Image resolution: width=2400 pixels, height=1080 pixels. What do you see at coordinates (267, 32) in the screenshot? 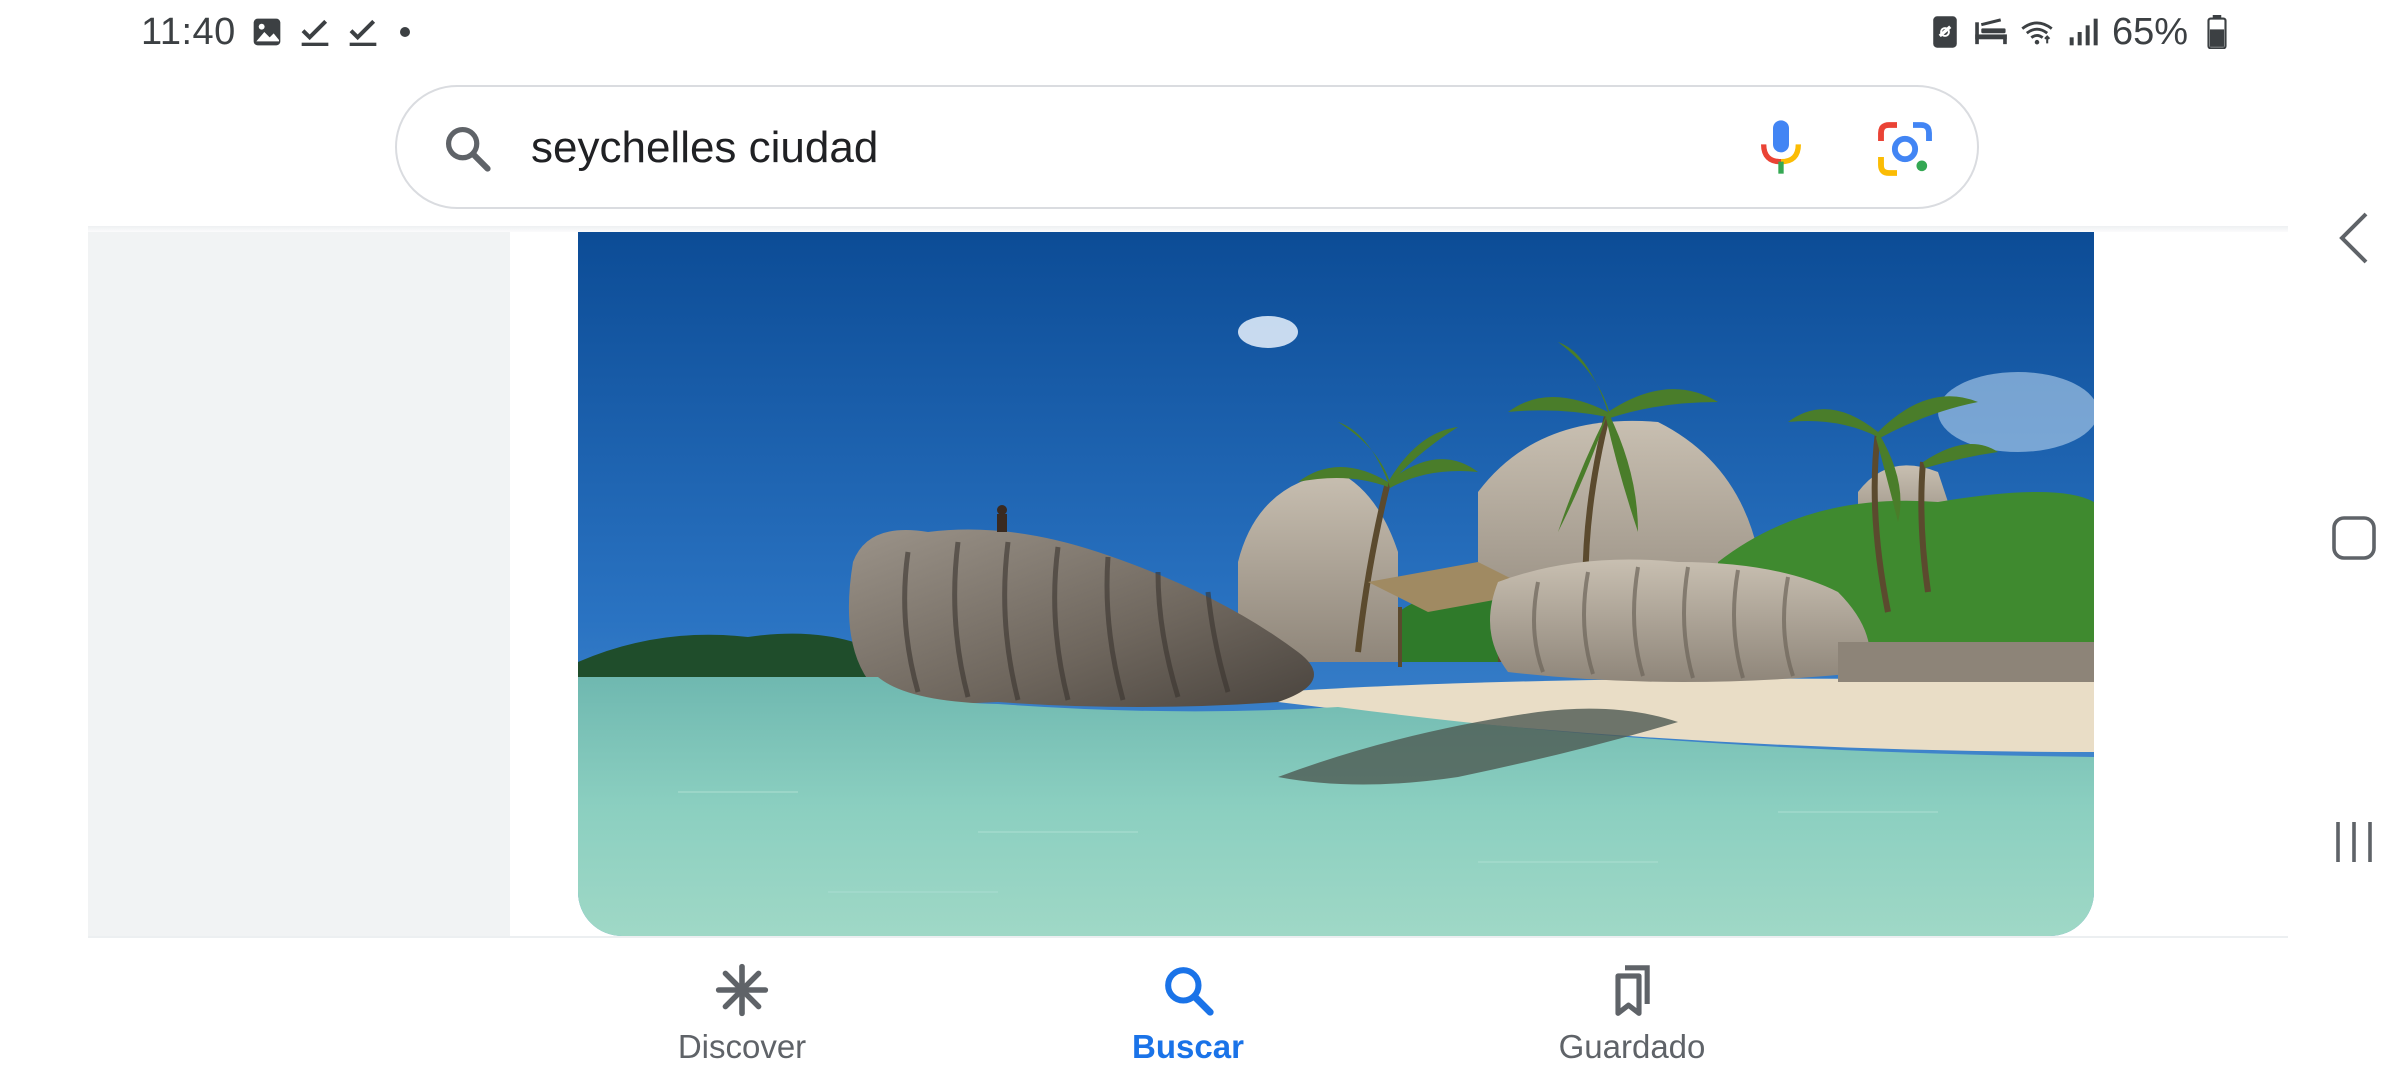
I see `gallery-icon` at bounding box center [267, 32].